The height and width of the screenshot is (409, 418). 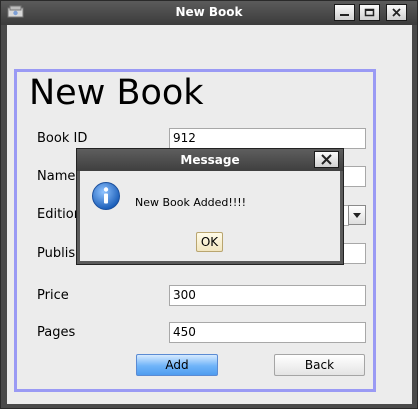 What do you see at coordinates (53, 295) in the screenshot?
I see `price-label: Price` at bounding box center [53, 295].